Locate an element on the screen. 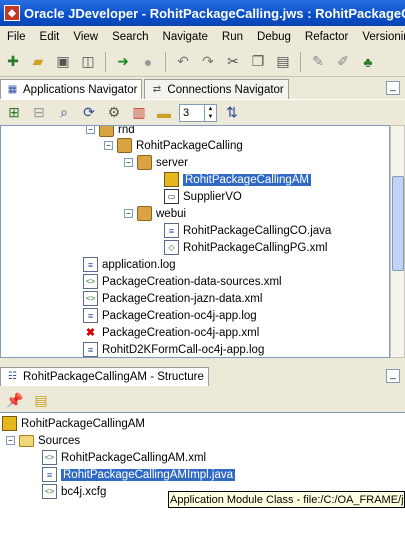  folder-open-icon: ▰ is located at coordinates (38, 62).